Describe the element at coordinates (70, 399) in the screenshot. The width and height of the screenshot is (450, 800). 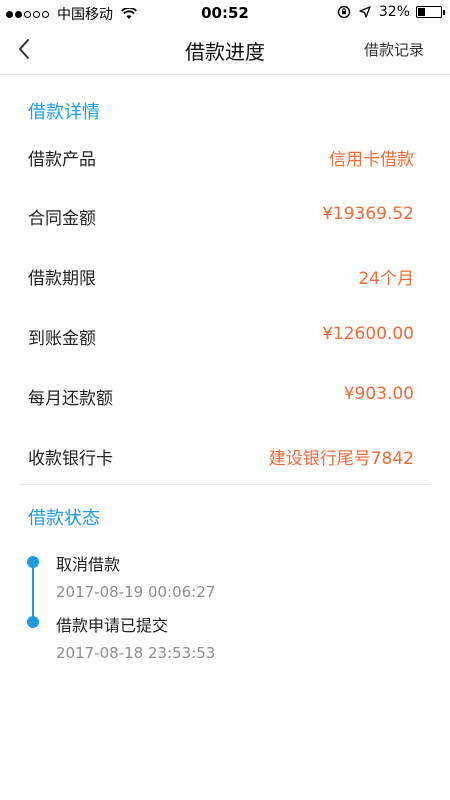
I see `detail-label: 每月还款额` at that location.